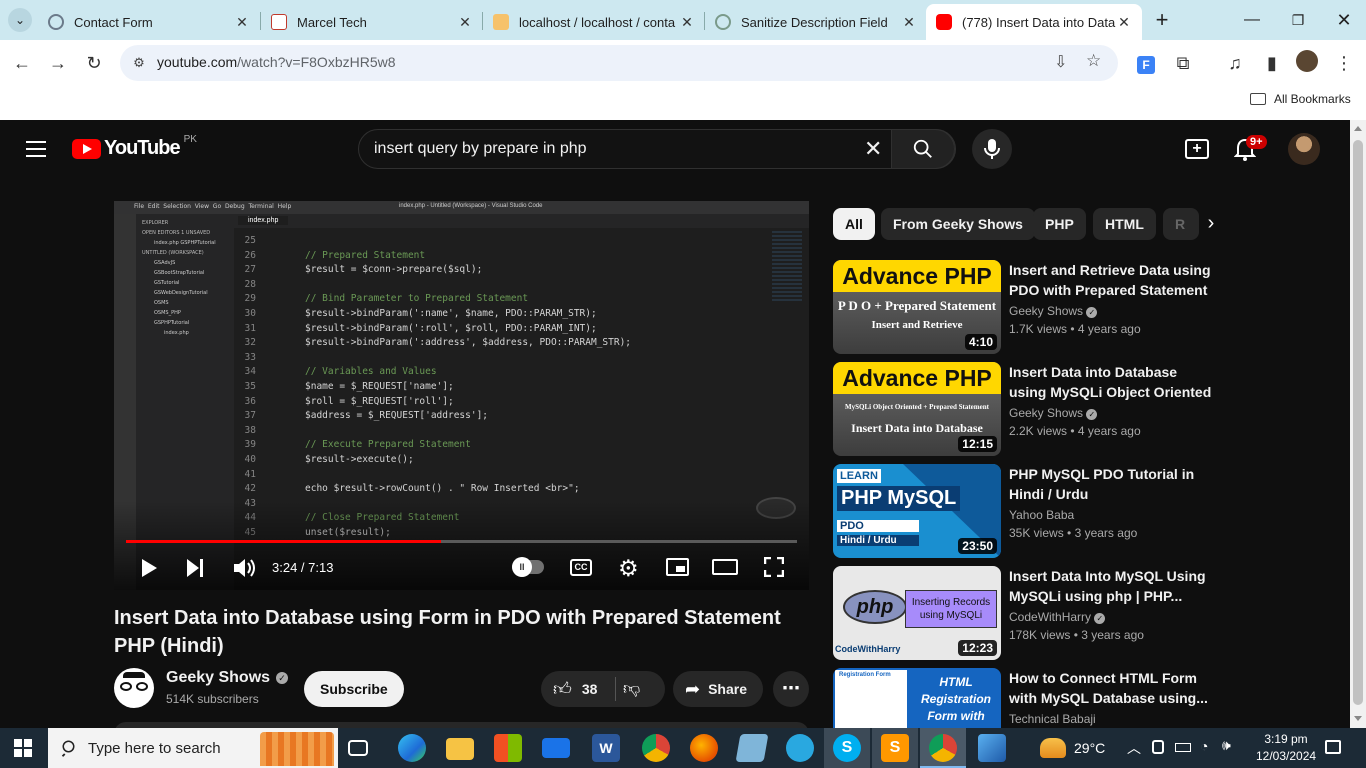 Image resolution: width=1366 pixels, height=768 pixels. Describe the element at coordinates (677, 567) in the screenshot. I see `miniplayer-button` at that location.